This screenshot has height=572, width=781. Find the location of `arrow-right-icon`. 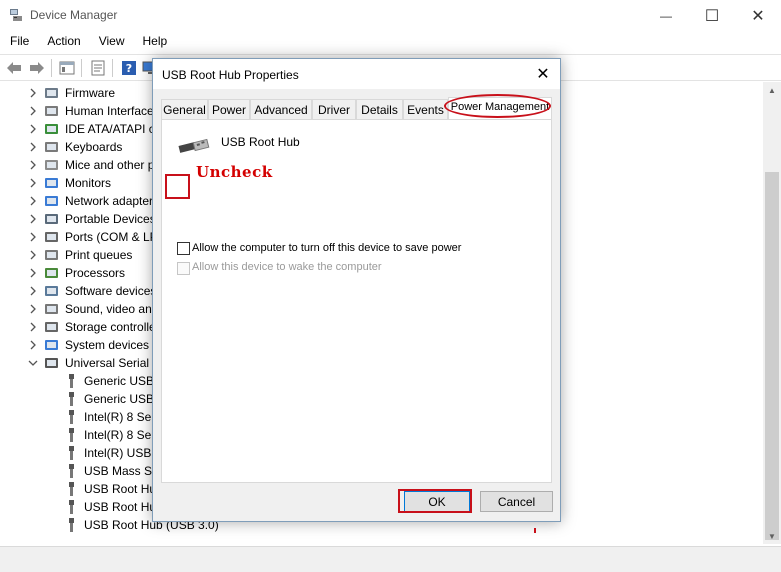

arrow-right-icon is located at coordinates (37, 68).